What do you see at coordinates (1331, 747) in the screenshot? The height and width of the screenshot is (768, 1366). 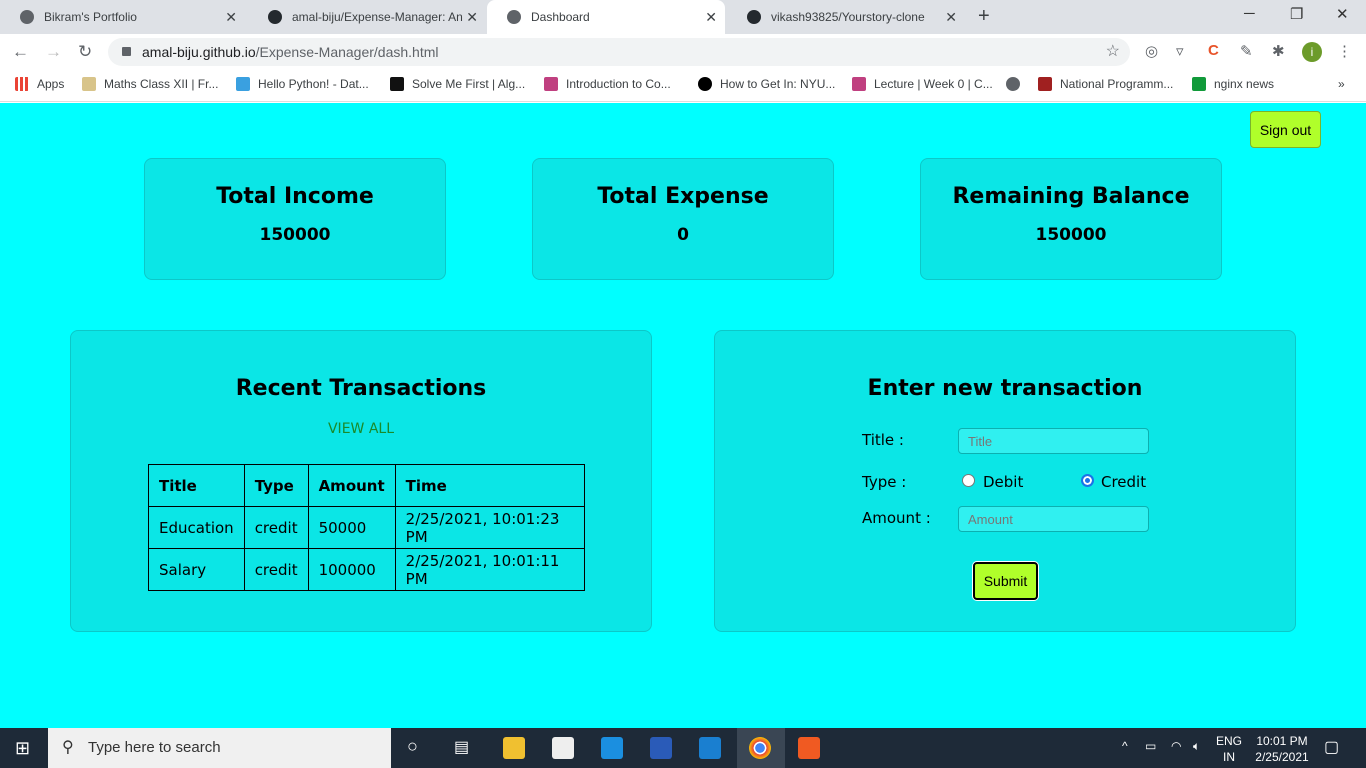 I see `notifications-icon: ▢` at bounding box center [1331, 747].